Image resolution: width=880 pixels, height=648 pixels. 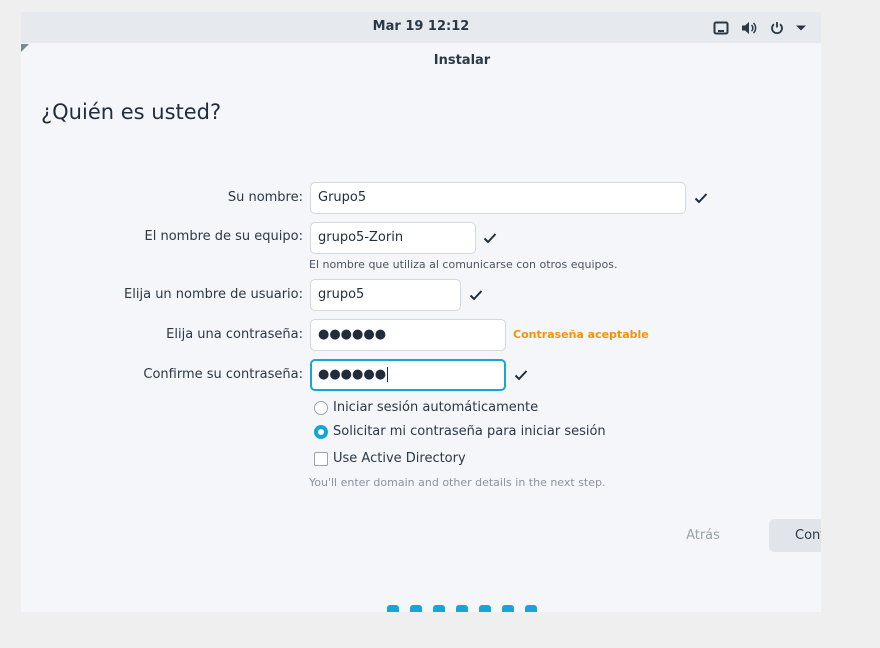 What do you see at coordinates (321, 459) in the screenshot?
I see `active-directory-checkbox` at bounding box center [321, 459].